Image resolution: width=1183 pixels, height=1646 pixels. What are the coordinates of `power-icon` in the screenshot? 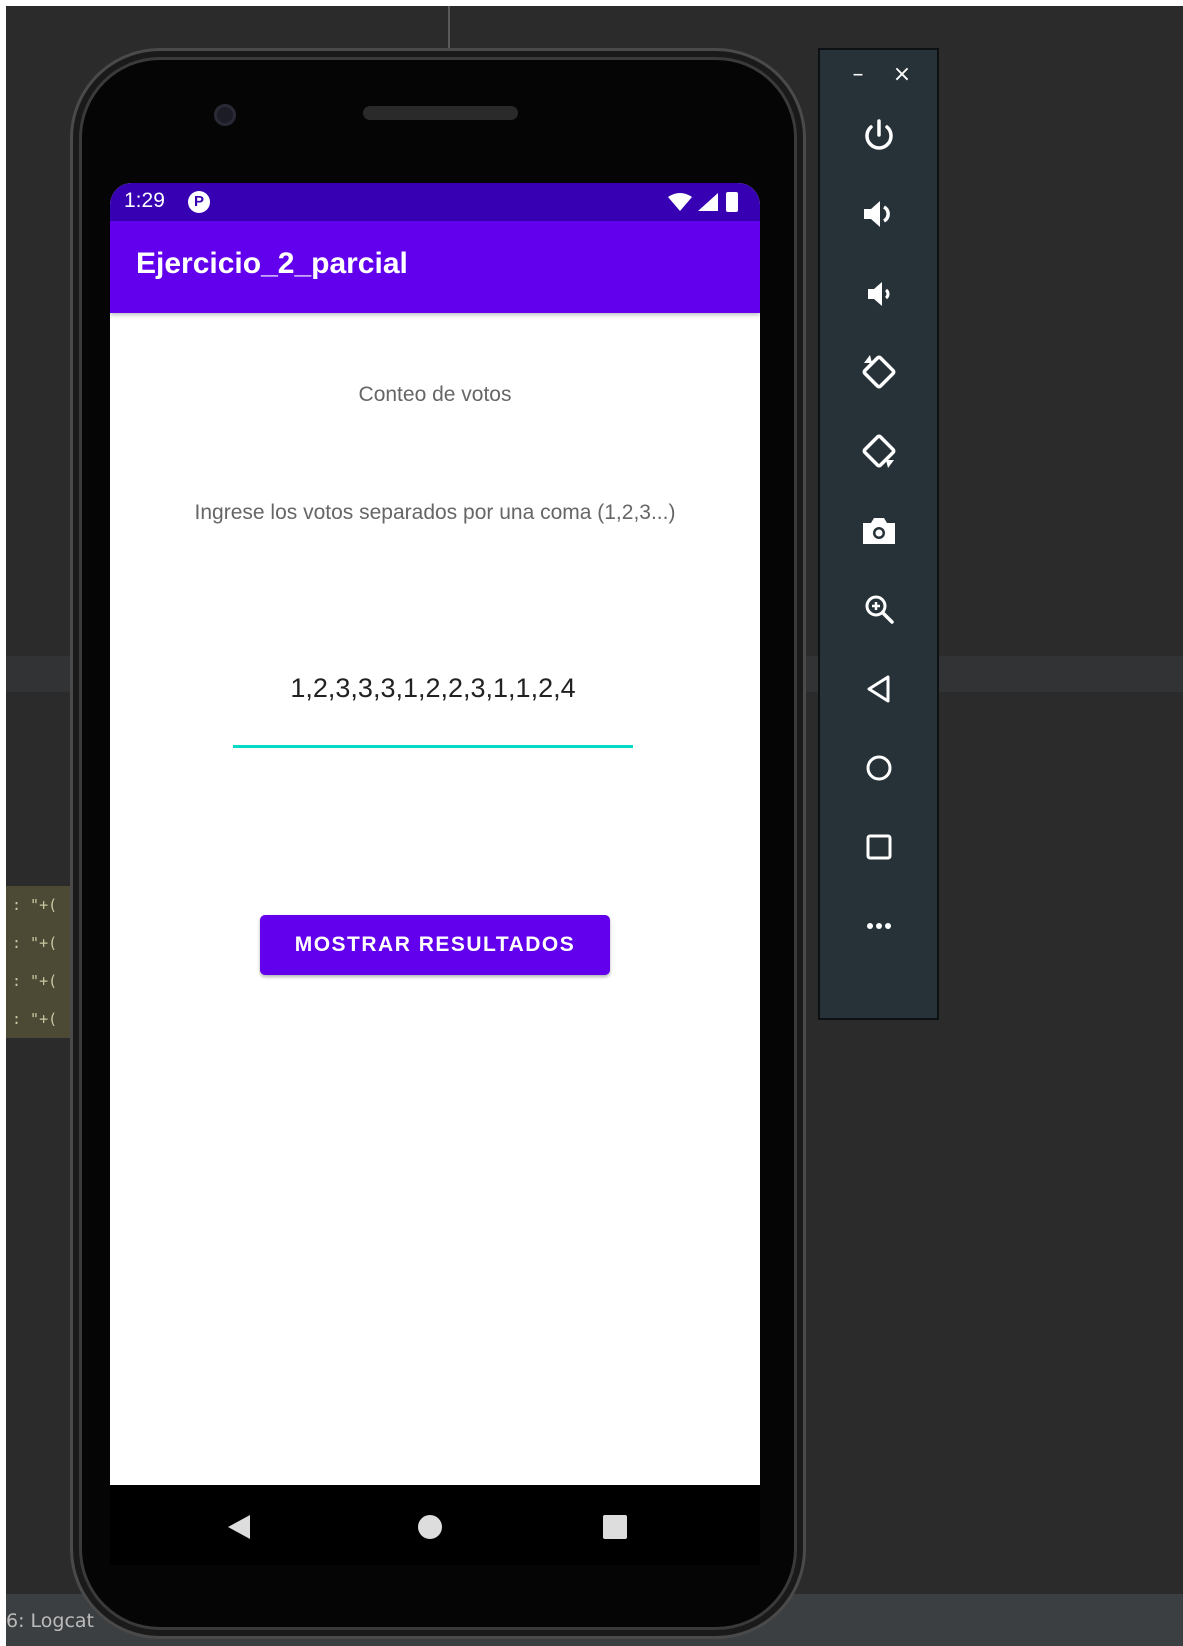 It's located at (879, 135).